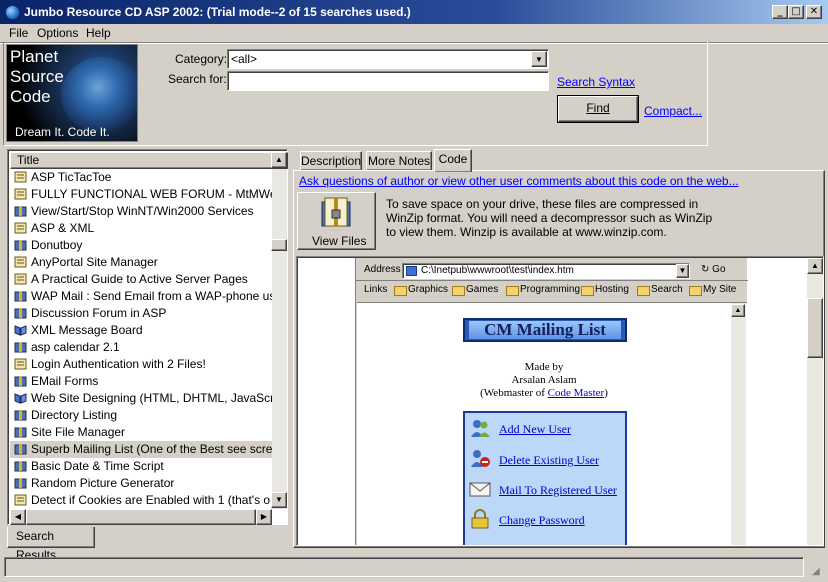  Describe the element at coordinates (279, 500) in the screenshot. I see `scroll-down-icon: ▼` at that location.